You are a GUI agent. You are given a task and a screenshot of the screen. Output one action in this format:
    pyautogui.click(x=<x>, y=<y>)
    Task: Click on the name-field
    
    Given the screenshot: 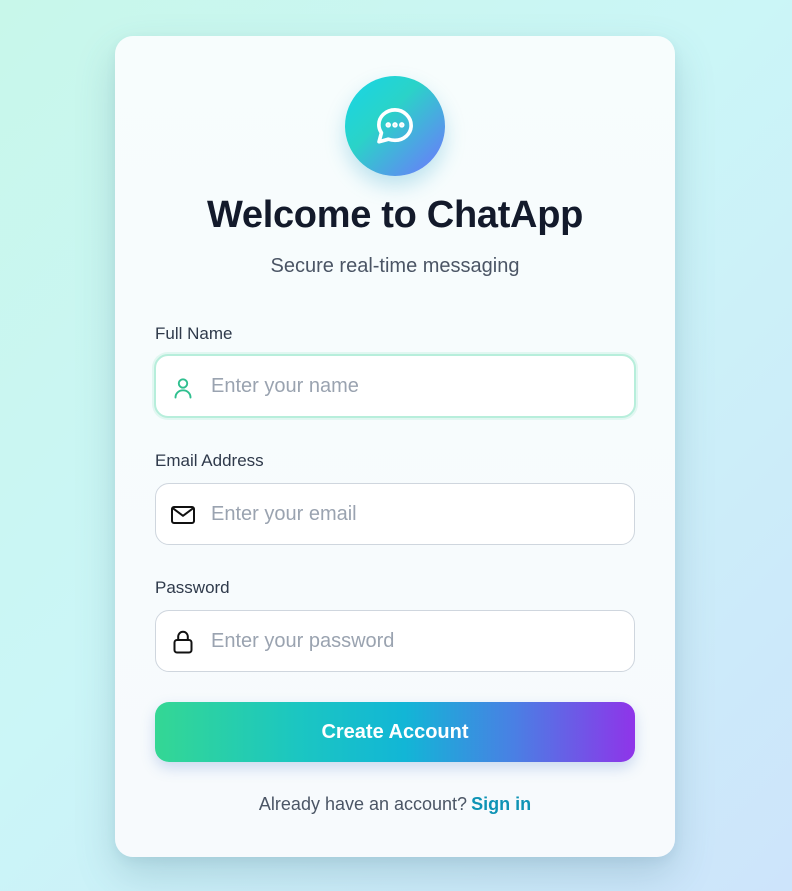 What is the action you would take?
    pyautogui.click(x=395, y=386)
    